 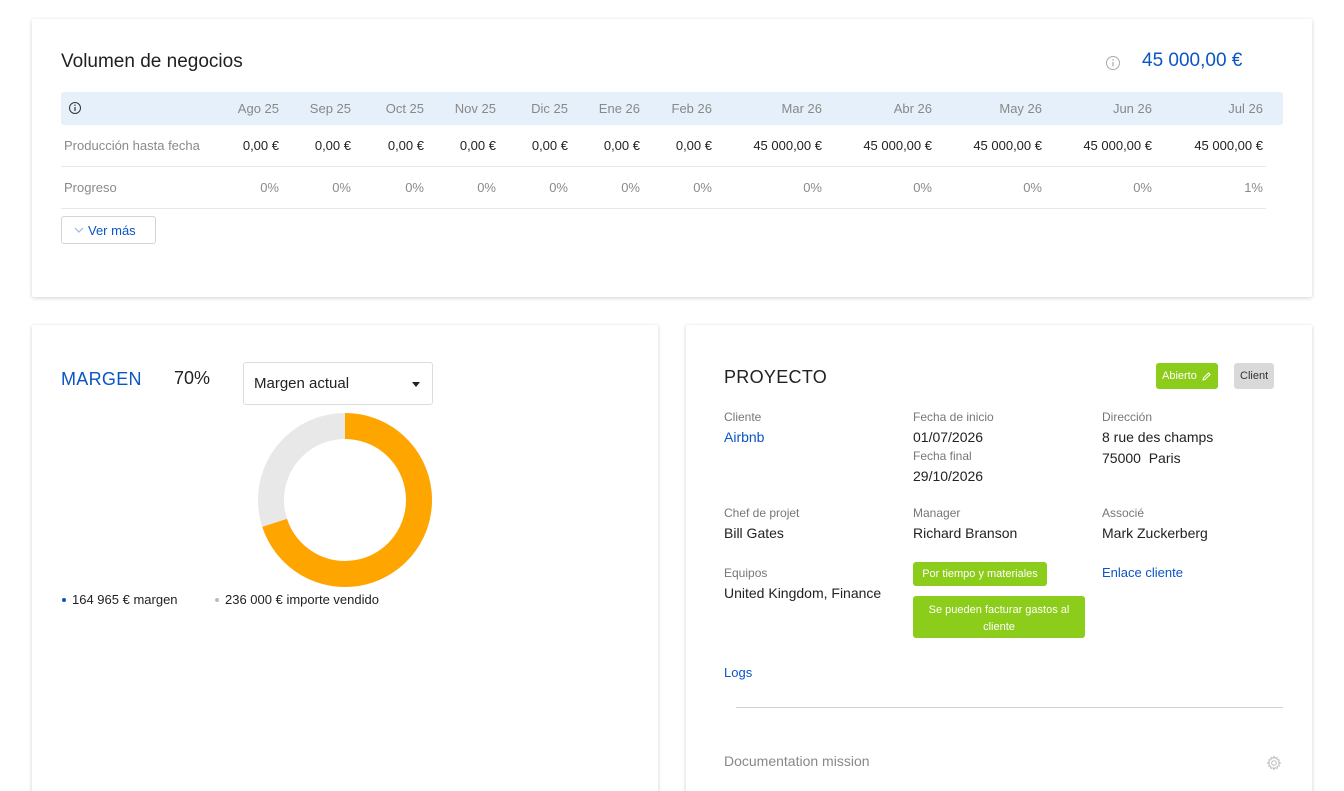 I want to click on billing-type-tag: Por tiempo y materiales, so click(x=980, y=574).